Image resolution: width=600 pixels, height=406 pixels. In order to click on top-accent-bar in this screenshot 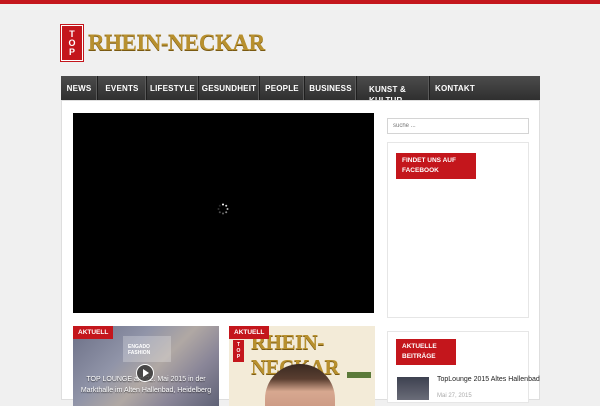, I will do `click(300, 2)`.